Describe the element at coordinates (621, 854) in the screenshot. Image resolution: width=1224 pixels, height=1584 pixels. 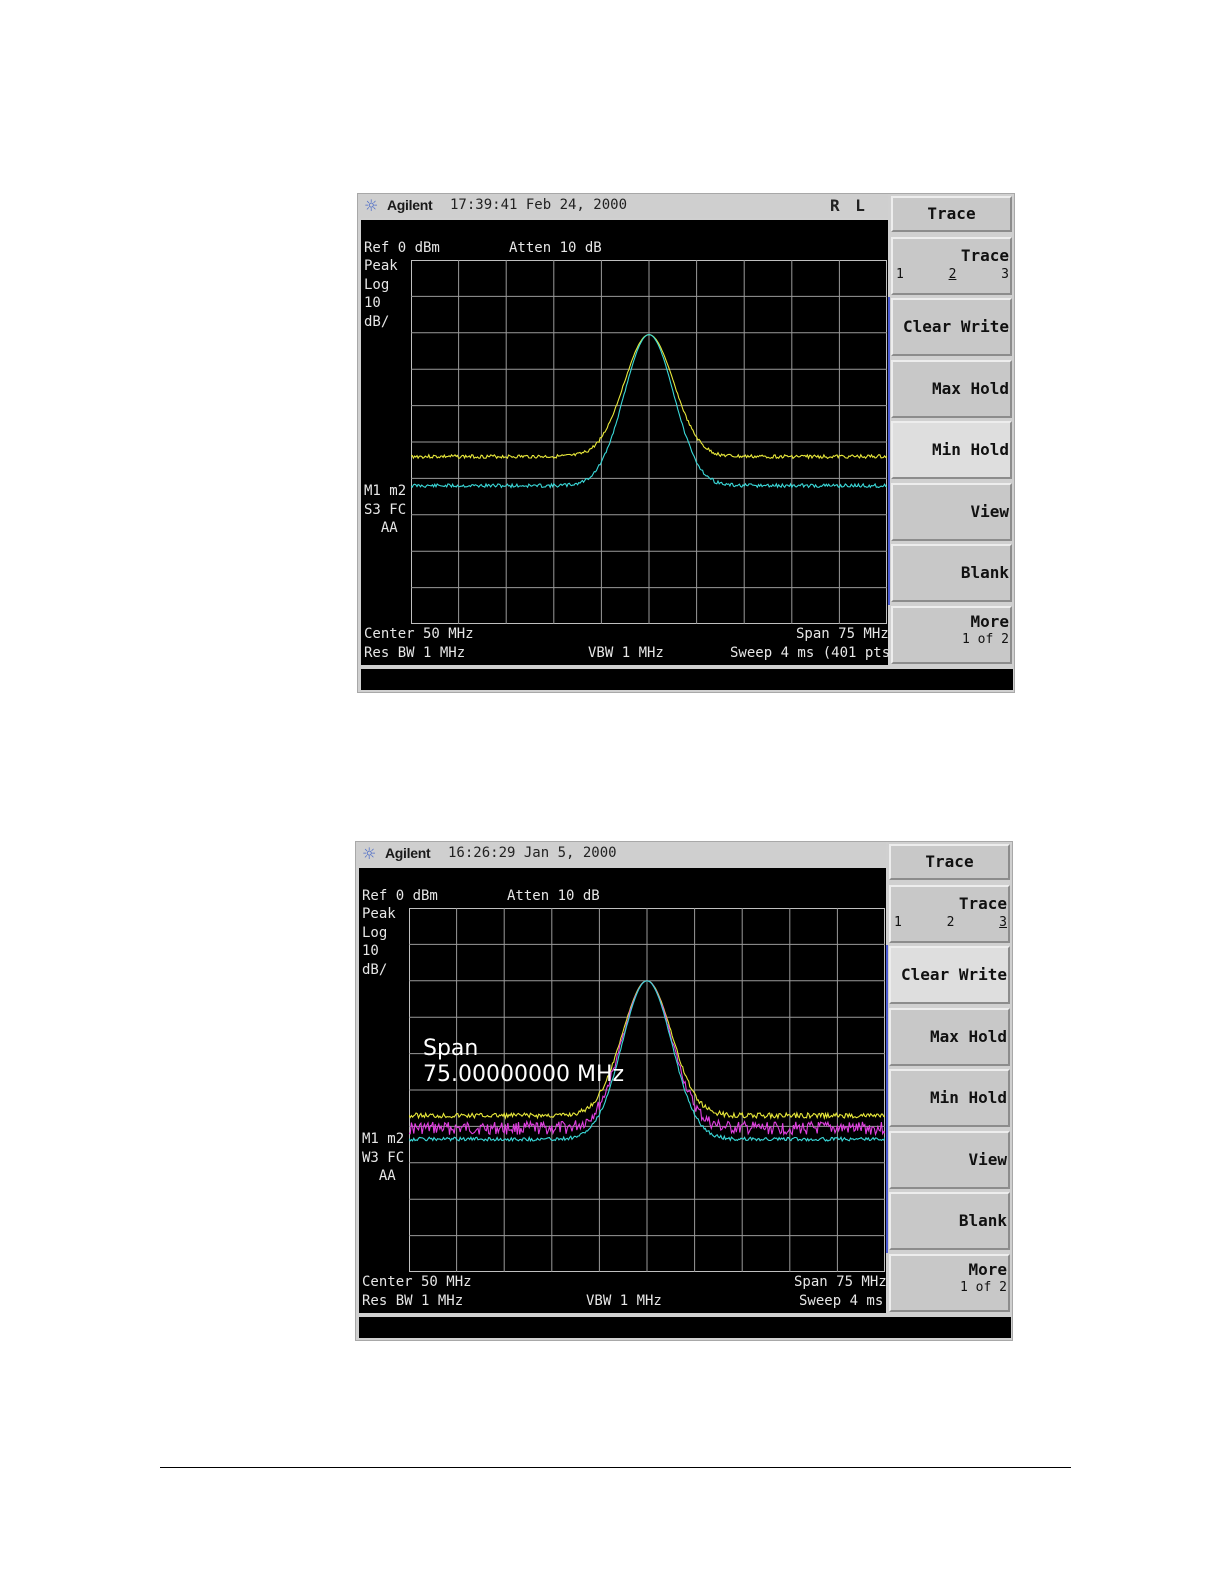
I see `title-bar: ☼ Agilent 16:26:29 Jan 5, 2000` at that location.